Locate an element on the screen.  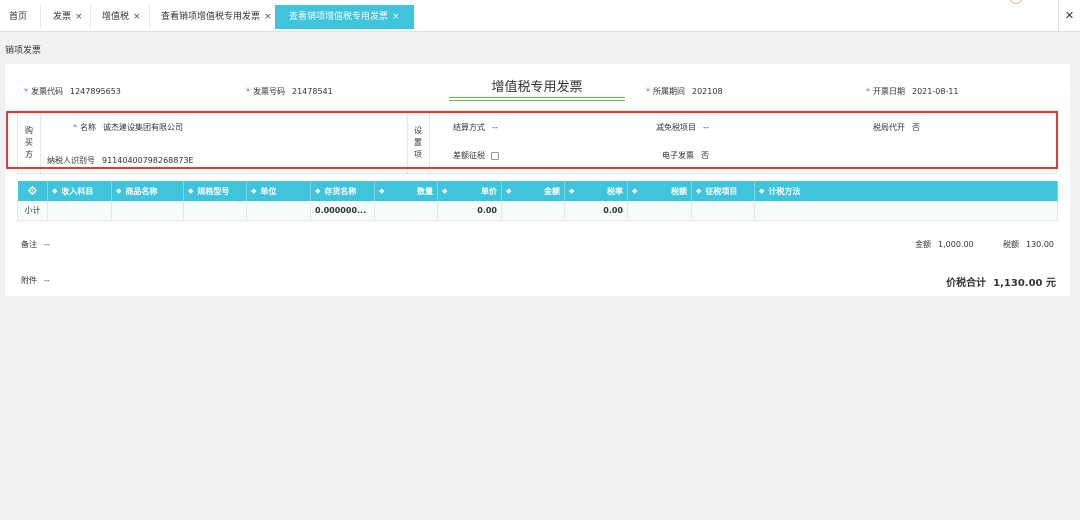
column-header-tax-rate: ◆ 税率 is located at coordinates (596, 191).